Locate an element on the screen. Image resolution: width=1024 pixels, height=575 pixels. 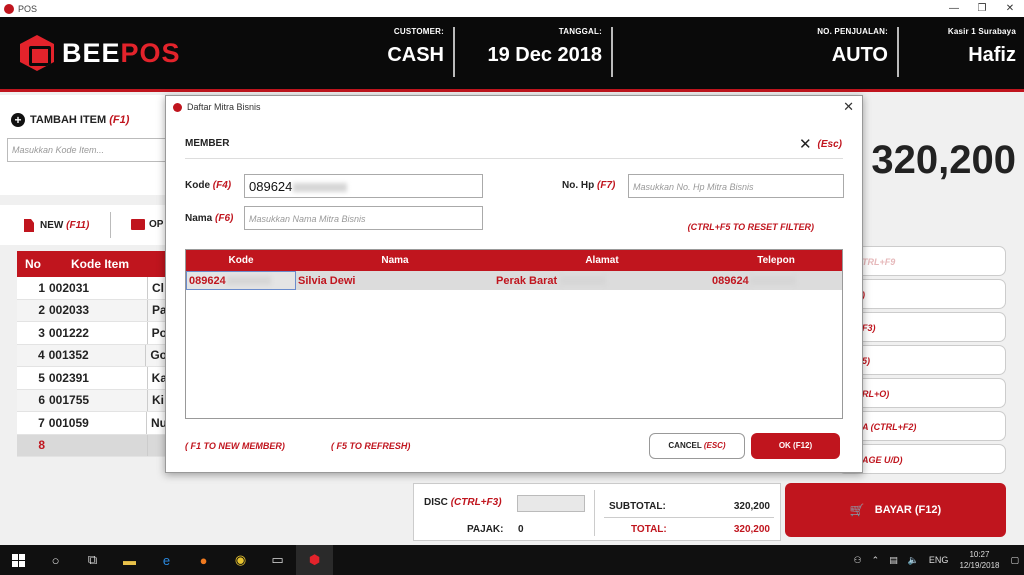
table-row: 4 001352 Go is located at coordinates (92, 355).